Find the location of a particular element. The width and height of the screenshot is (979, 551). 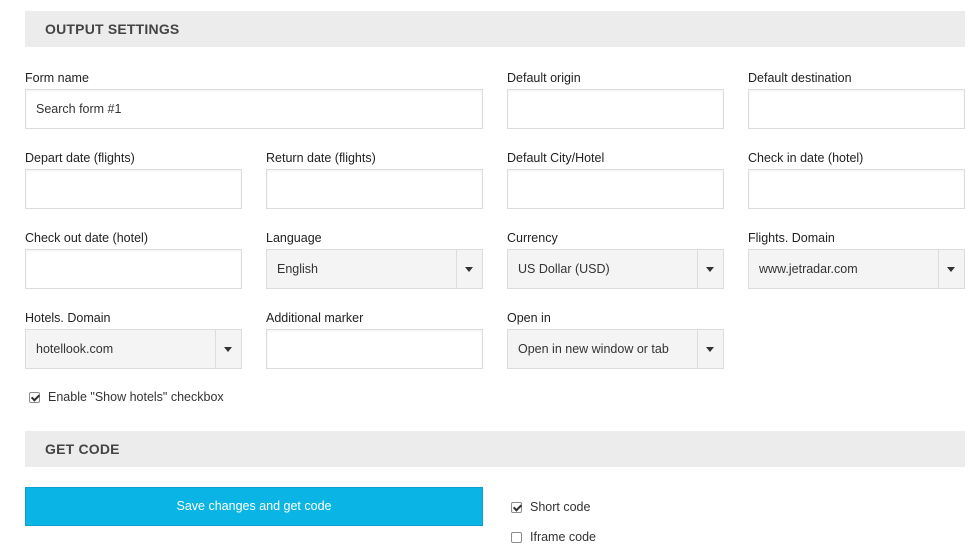

currency-label: Currency is located at coordinates (532, 238).